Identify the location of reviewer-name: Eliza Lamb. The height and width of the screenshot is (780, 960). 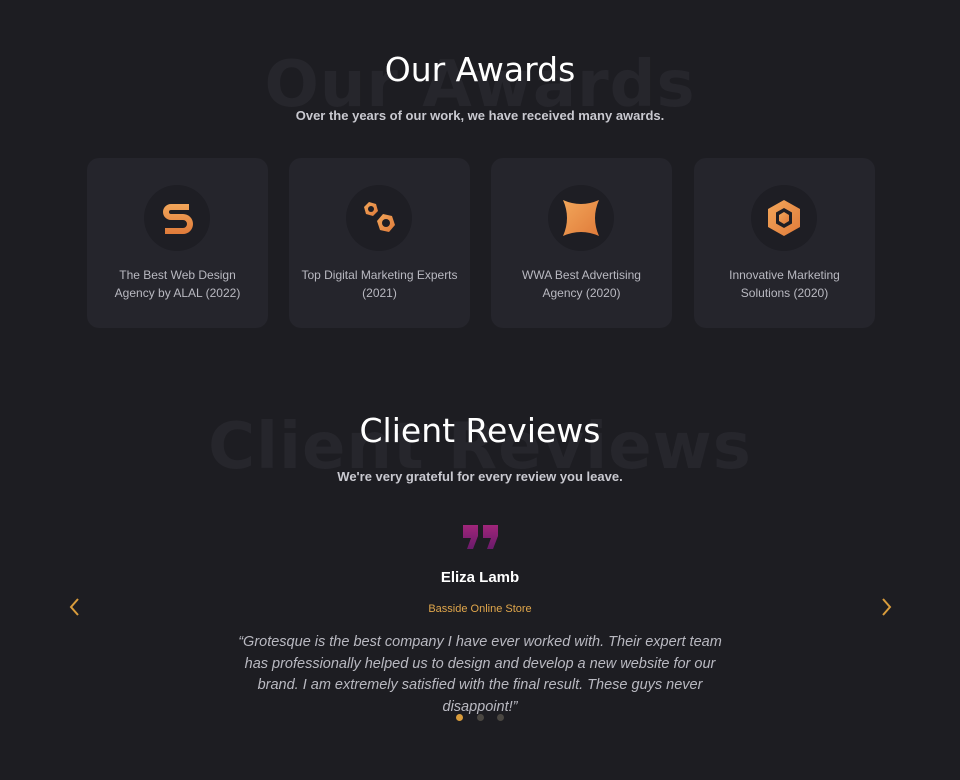
(480, 577).